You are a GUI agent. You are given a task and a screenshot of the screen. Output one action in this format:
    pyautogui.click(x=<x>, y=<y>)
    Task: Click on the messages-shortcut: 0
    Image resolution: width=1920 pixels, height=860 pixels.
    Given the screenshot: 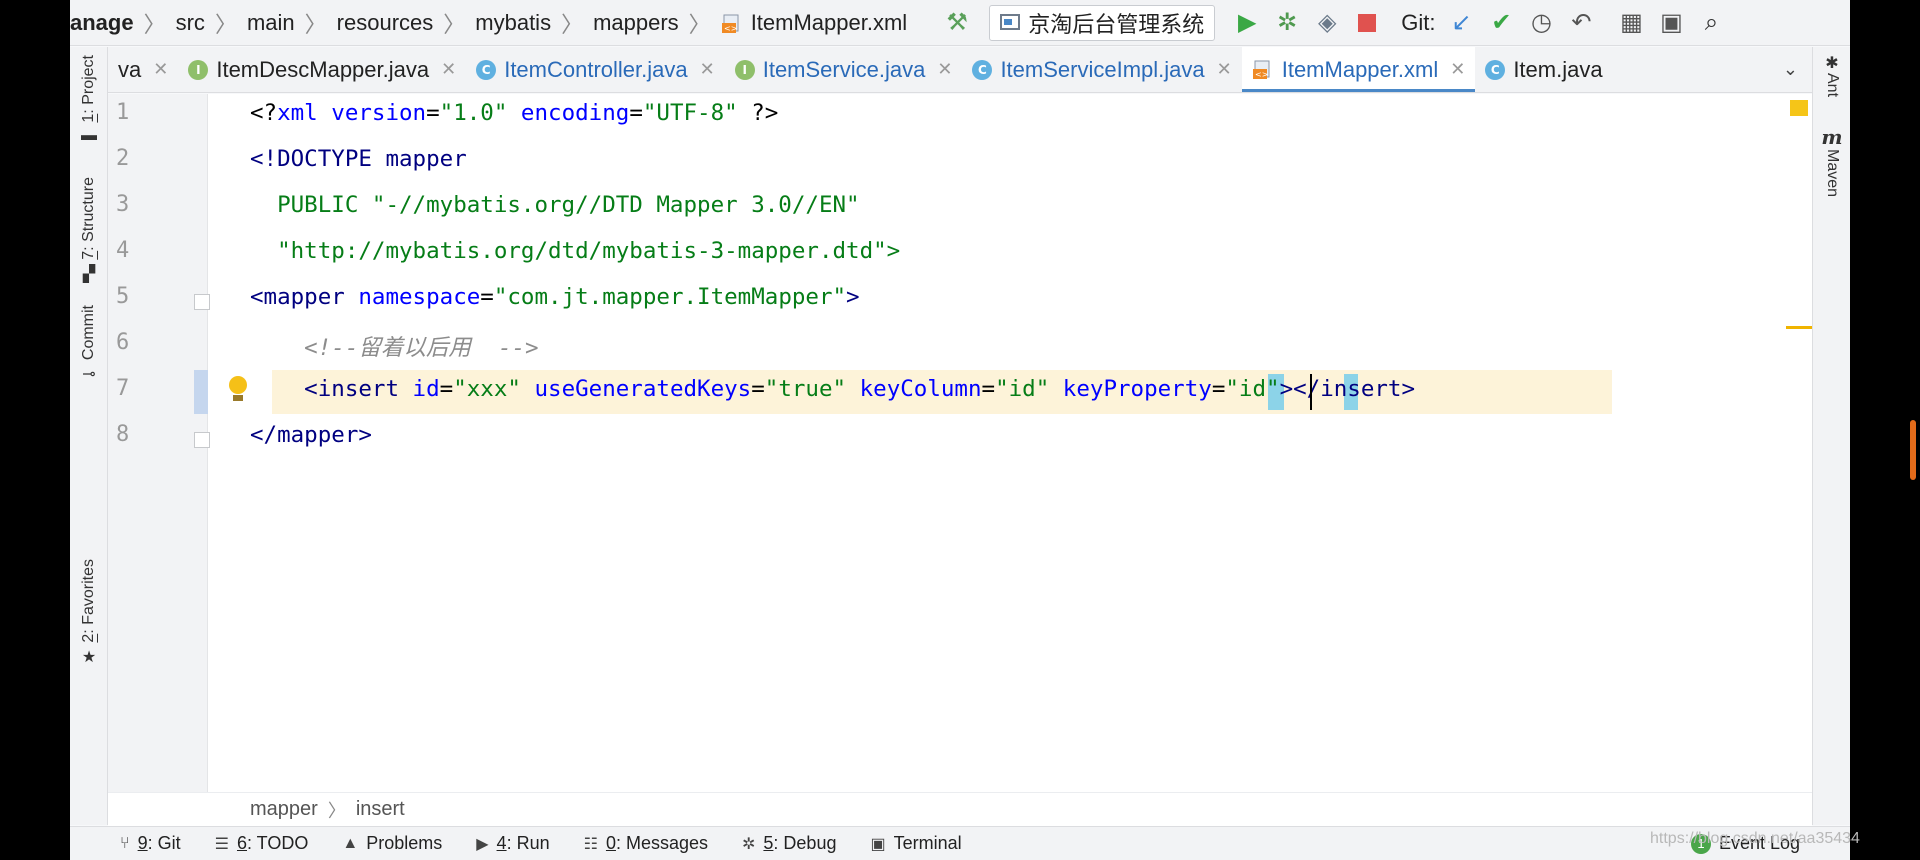 What is the action you would take?
    pyautogui.click(x=610, y=843)
    